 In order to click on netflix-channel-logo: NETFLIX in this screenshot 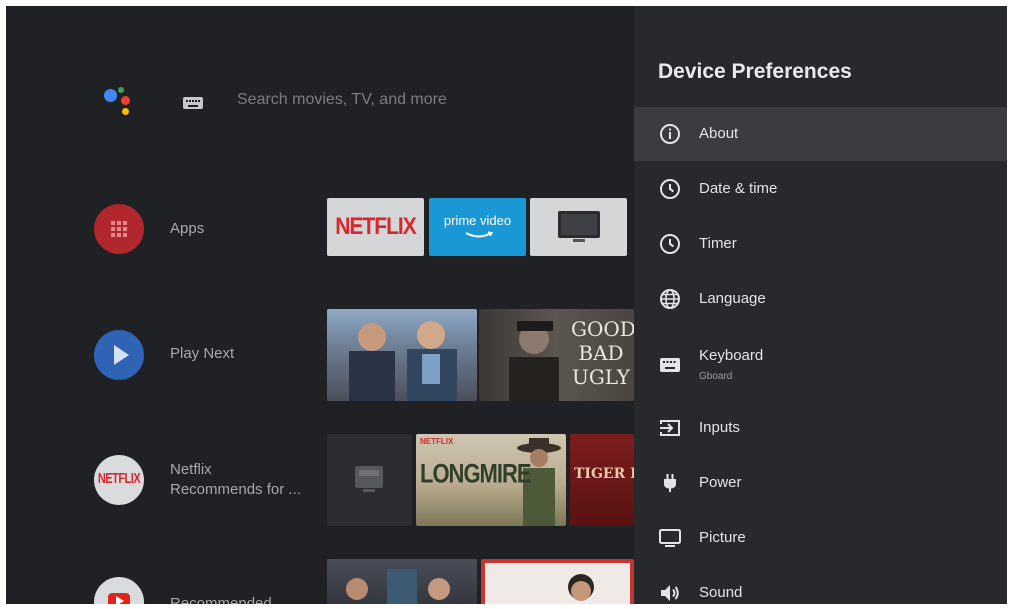, I will do `click(119, 479)`.